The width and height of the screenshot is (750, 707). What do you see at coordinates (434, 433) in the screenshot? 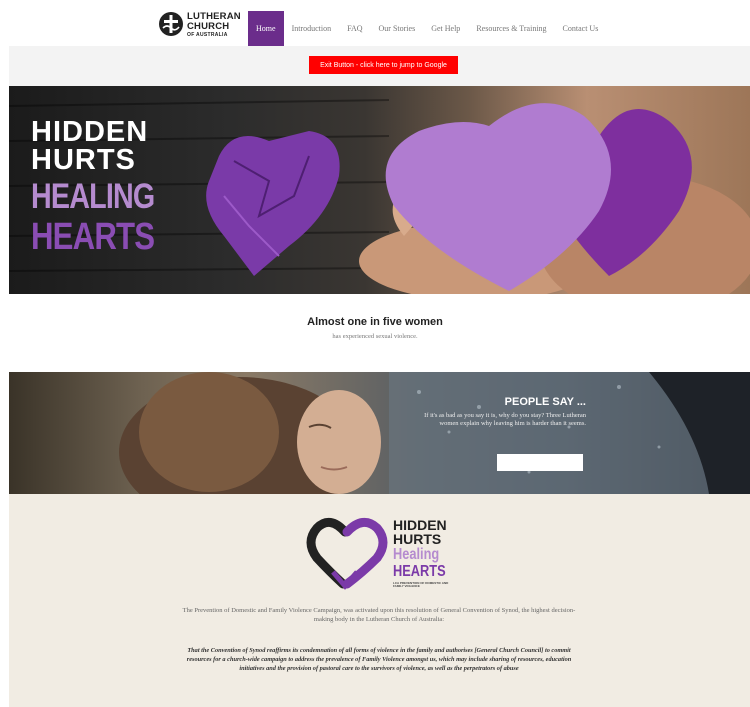
I see `woman-window-image` at bounding box center [434, 433].